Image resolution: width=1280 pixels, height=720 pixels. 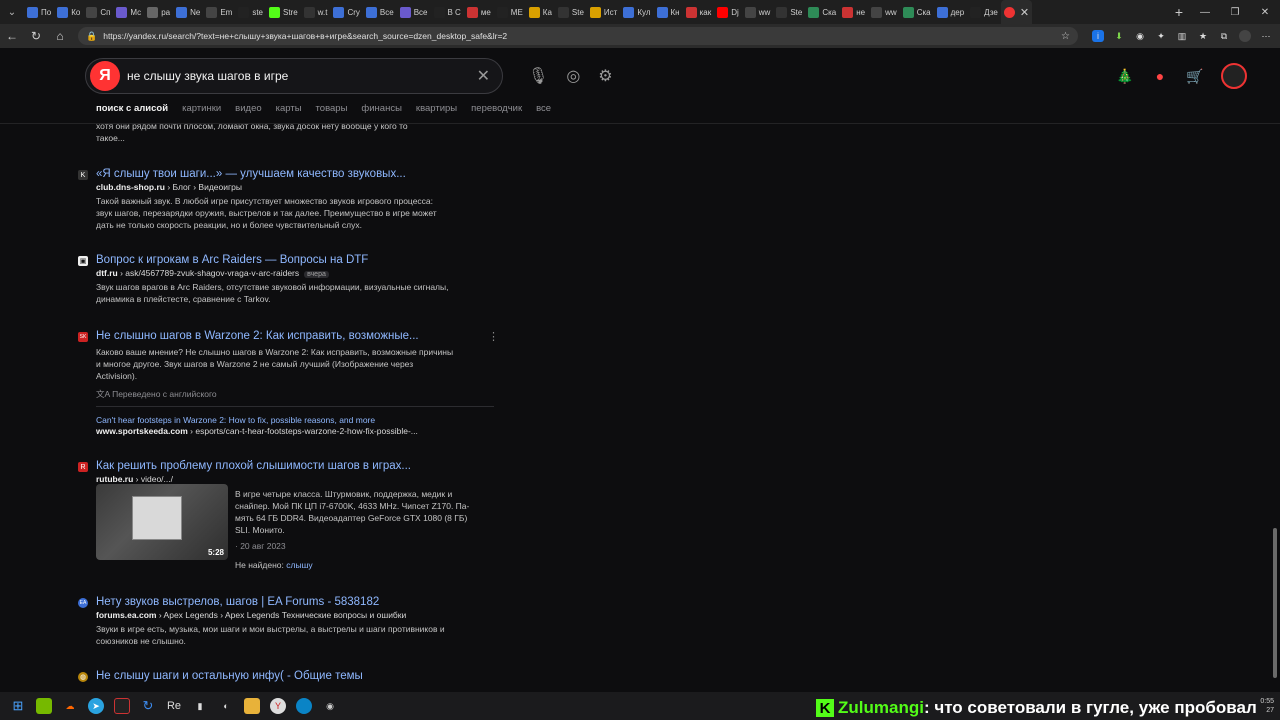 I want to click on browser-tab: w.t, so click(x=316, y=12).